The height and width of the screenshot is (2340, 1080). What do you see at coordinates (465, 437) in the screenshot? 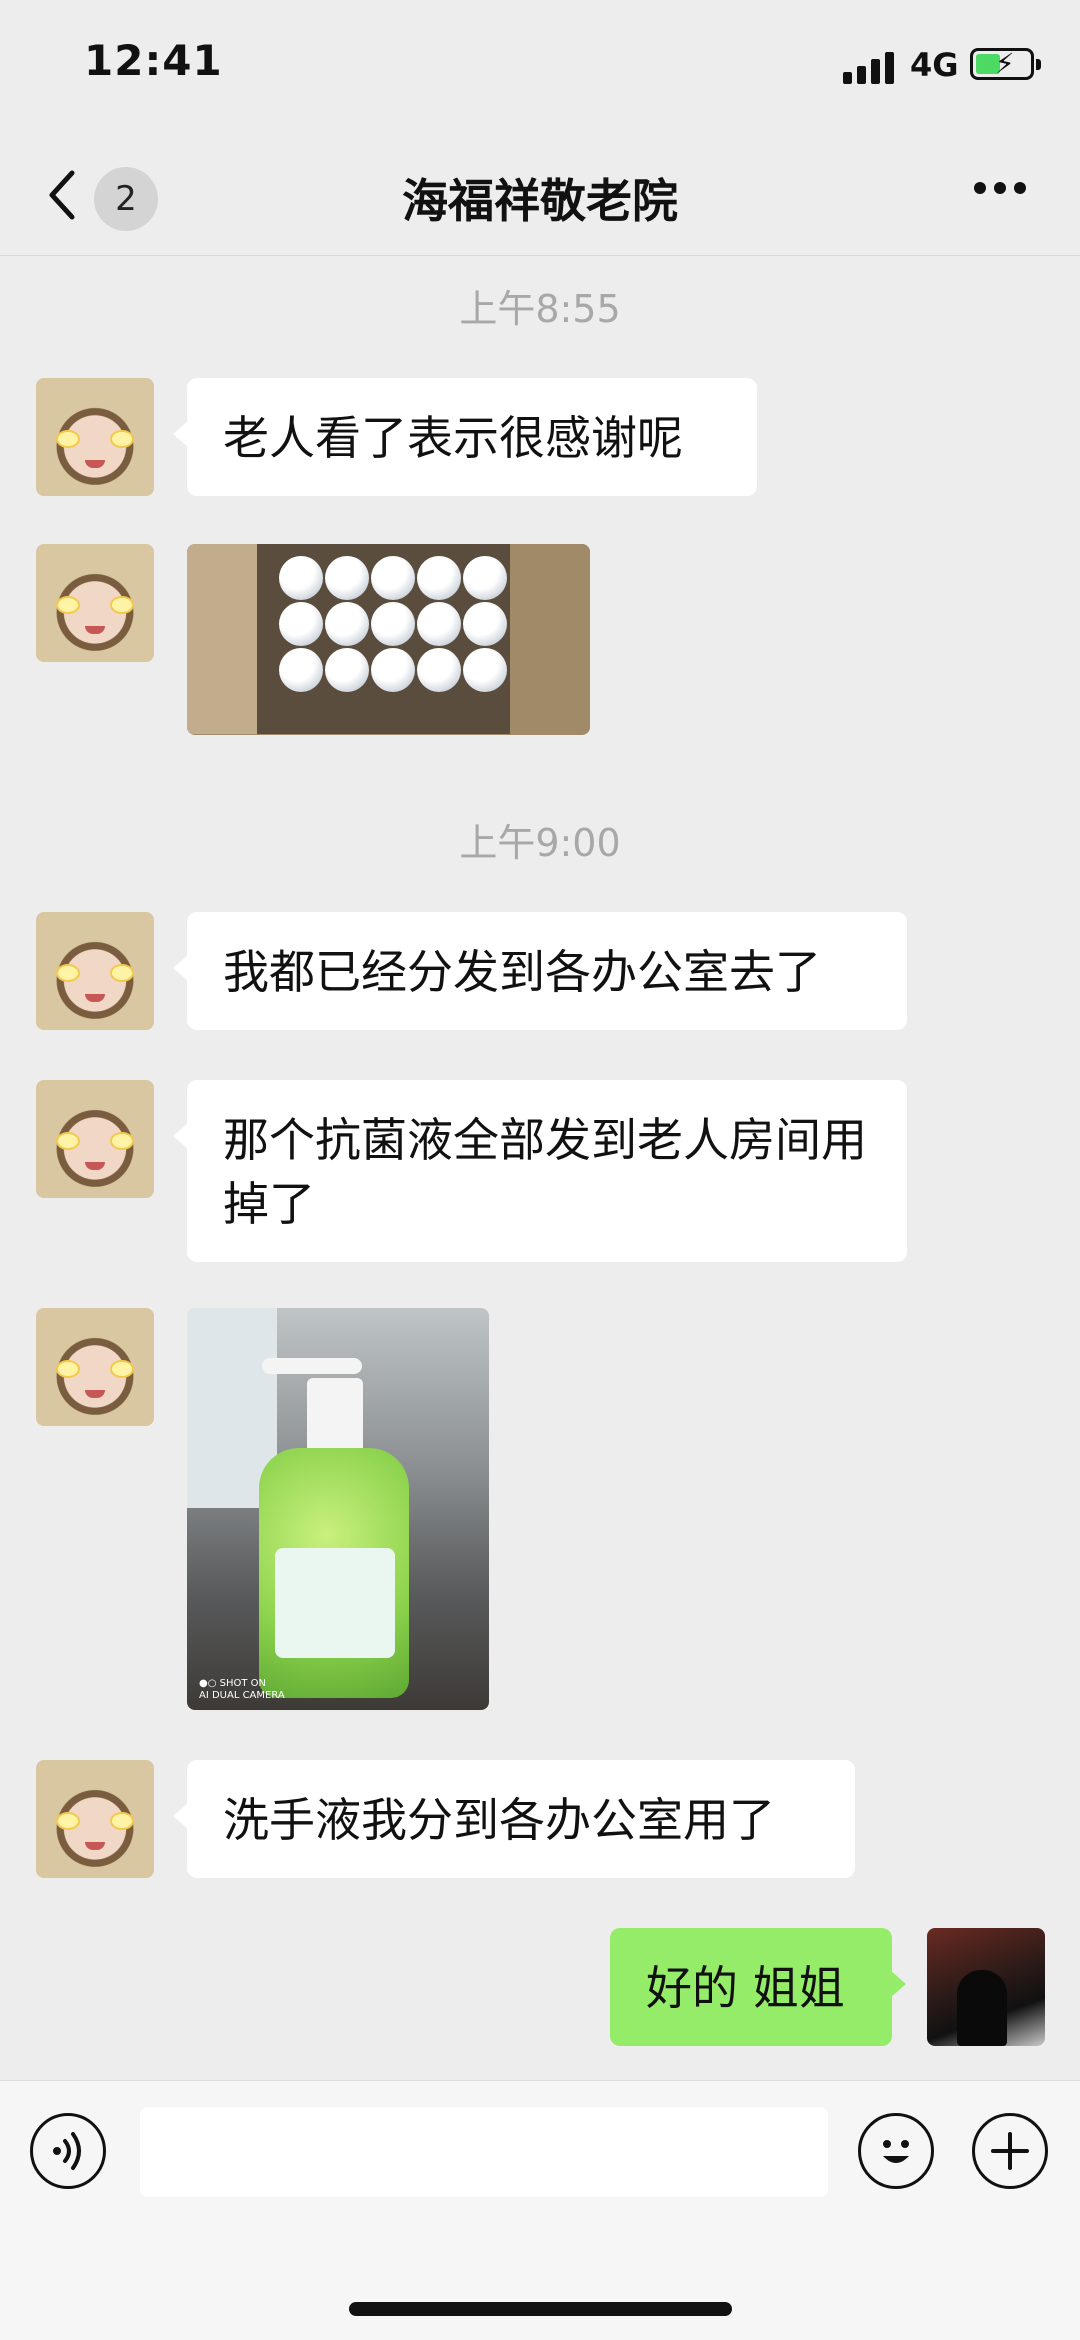
I see `message-bubble: 老人看了表示很感谢呢` at bounding box center [465, 437].